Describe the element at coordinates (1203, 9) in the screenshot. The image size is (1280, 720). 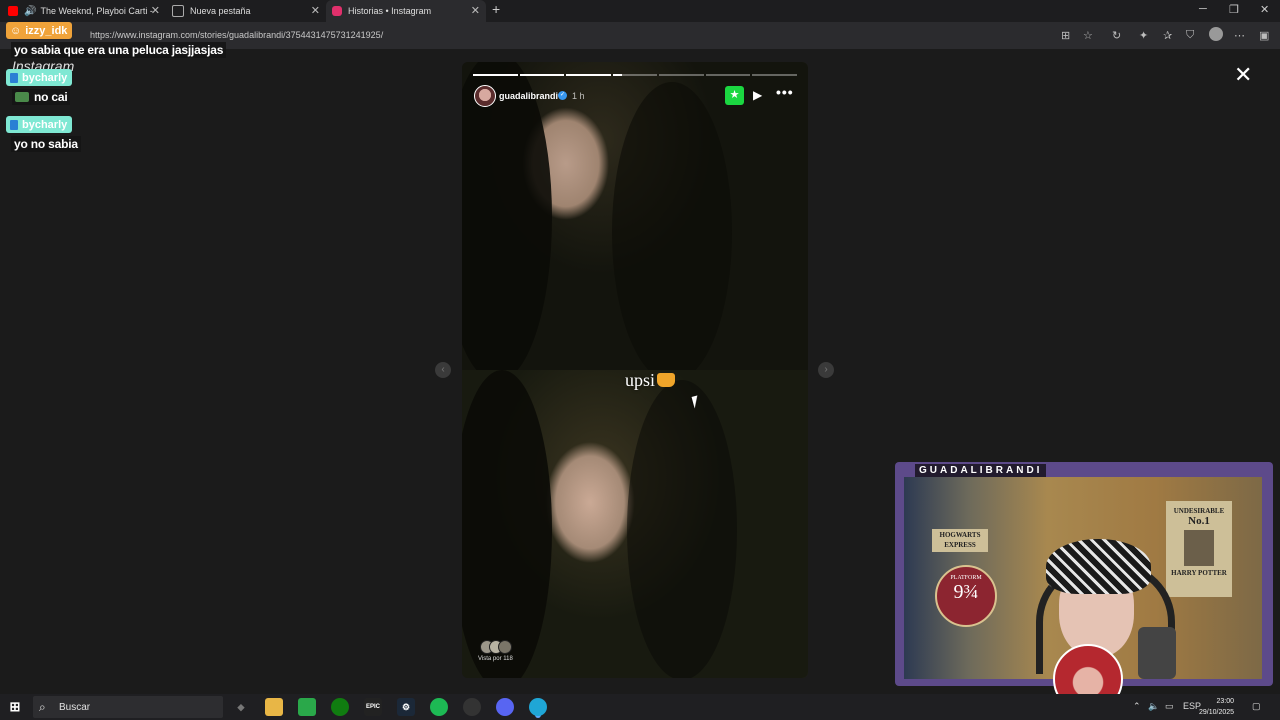
I see `minimize-button: ─` at that location.